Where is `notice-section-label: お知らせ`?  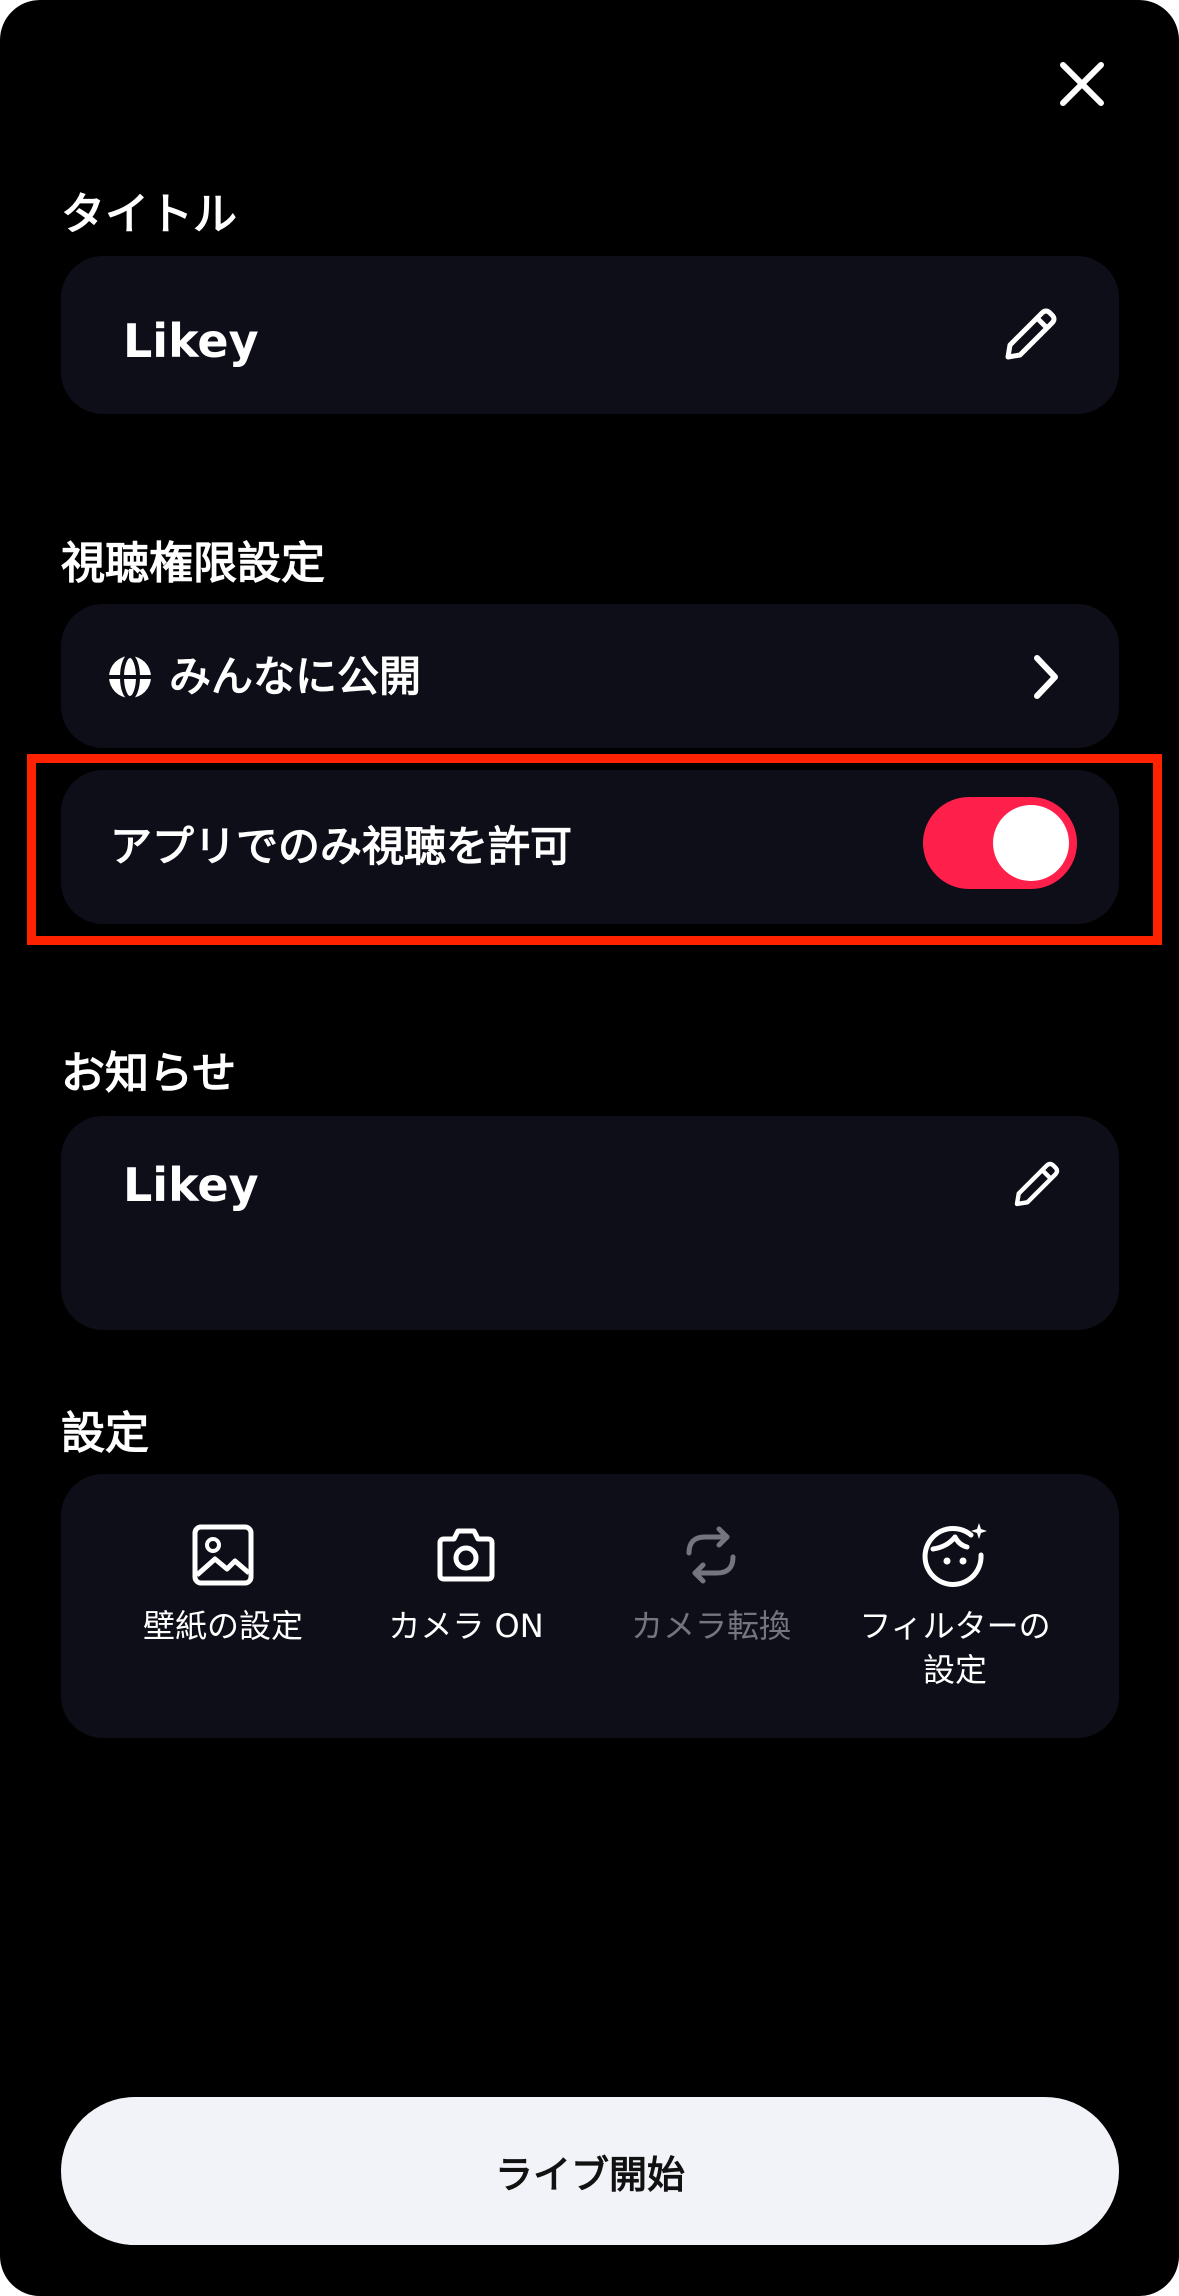
notice-section-label: お知らせ is located at coordinates (149, 1073).